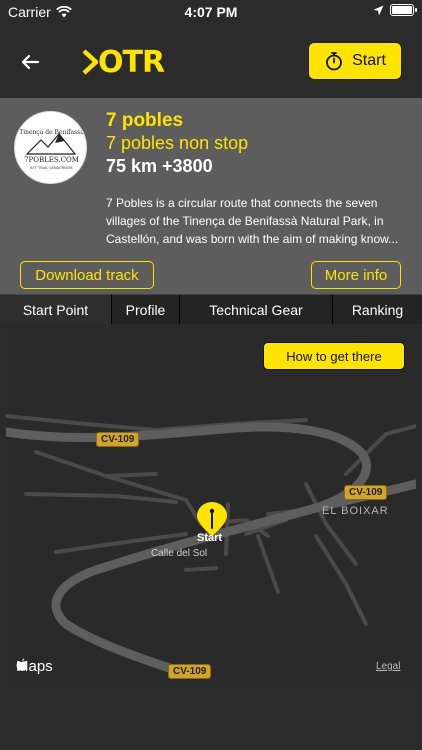 This screenshot has width=422, height=750. Describe the element at coordinates (190, 671) in the screenshot. I see `road-label-cv109-south: CV-109` at that location.